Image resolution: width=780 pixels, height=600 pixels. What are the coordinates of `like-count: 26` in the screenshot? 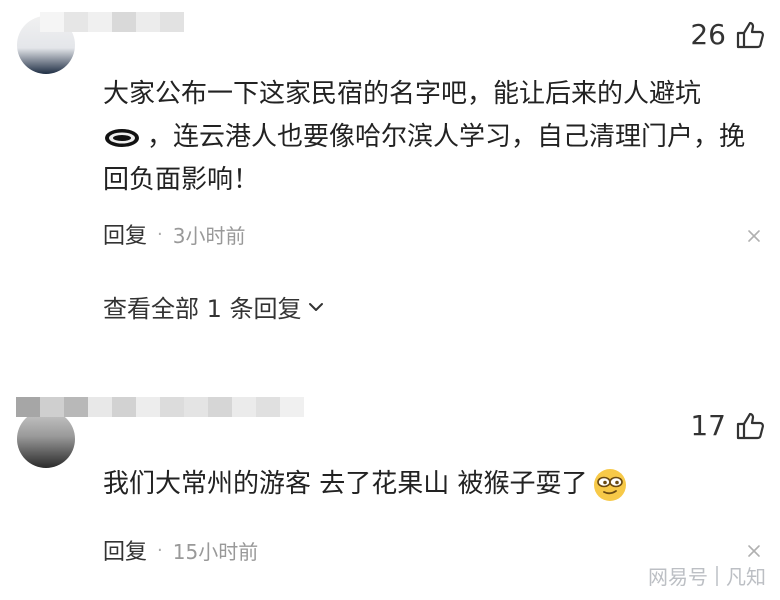 It's located at (708, 34).